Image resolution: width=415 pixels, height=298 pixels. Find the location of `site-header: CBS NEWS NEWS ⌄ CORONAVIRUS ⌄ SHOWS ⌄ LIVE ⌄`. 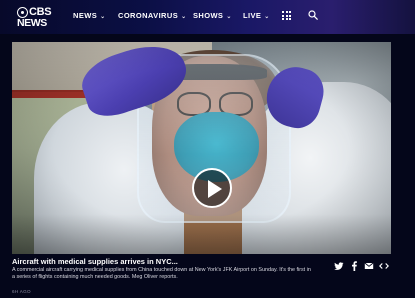

site-header: CBS NEWS NEWS ⌄ CORONAVIRUS ⌄ SHOWS ⌄ LIVE ⌄ is located at coordinates (207, 17).